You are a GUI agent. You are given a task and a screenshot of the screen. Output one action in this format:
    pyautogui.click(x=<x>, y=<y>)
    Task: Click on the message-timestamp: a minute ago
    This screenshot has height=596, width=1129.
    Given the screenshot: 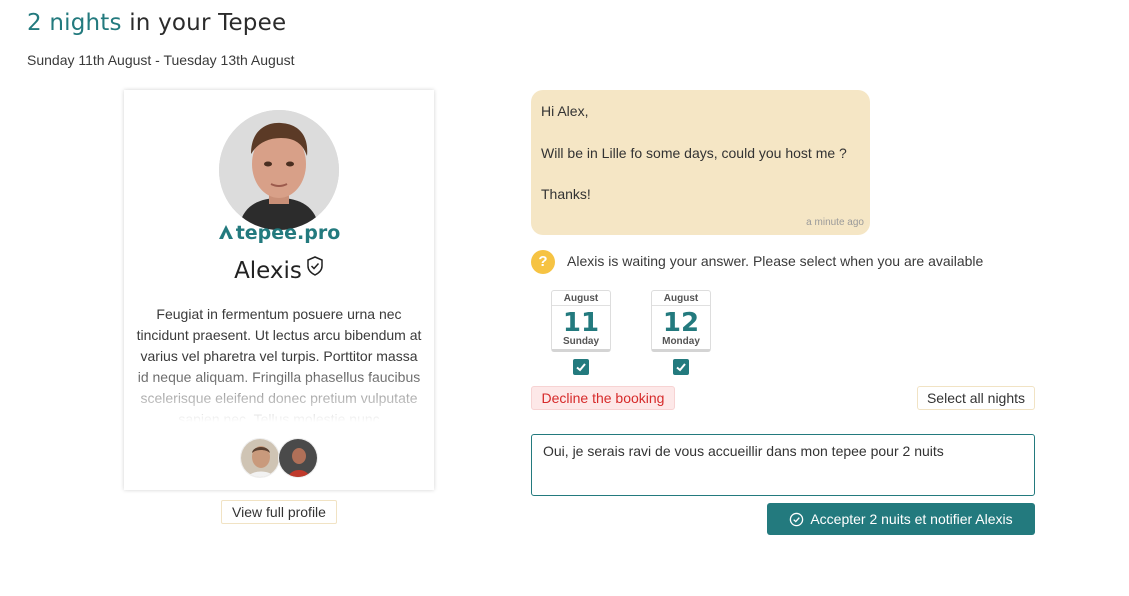 What is the action you would take?
    pyautogui.click(x=835, y=222)
    